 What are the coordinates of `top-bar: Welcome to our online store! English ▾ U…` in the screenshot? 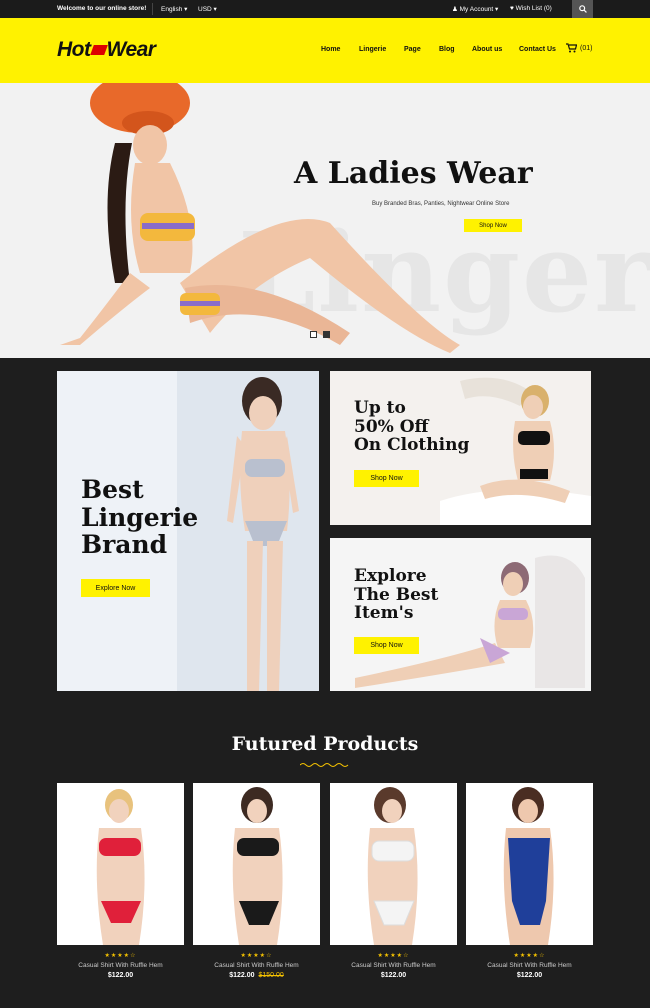 It's located at (325, 9).